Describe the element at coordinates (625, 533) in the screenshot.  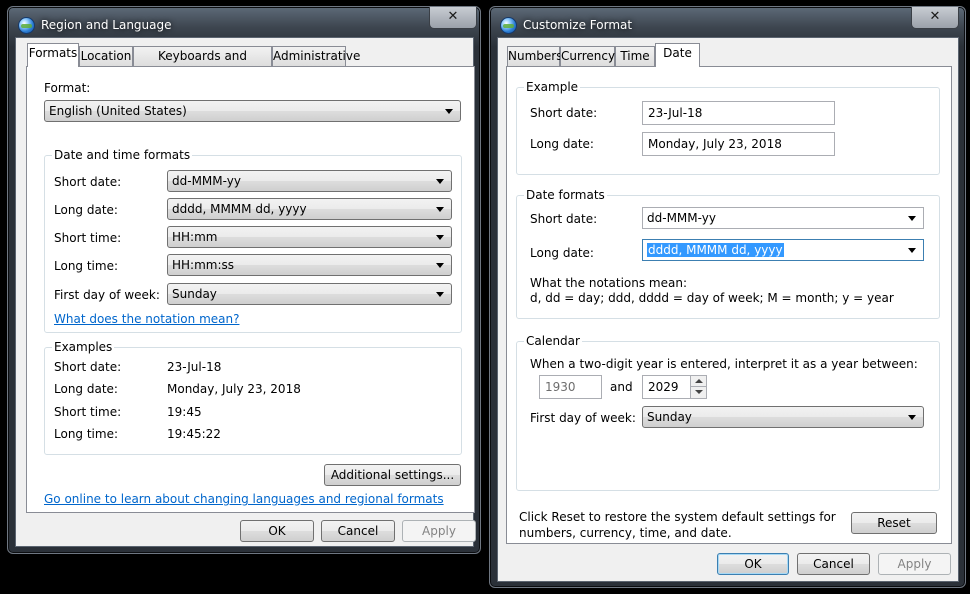
I see `reset-info-line-2: numbers, currency, time, and date.` at that location.